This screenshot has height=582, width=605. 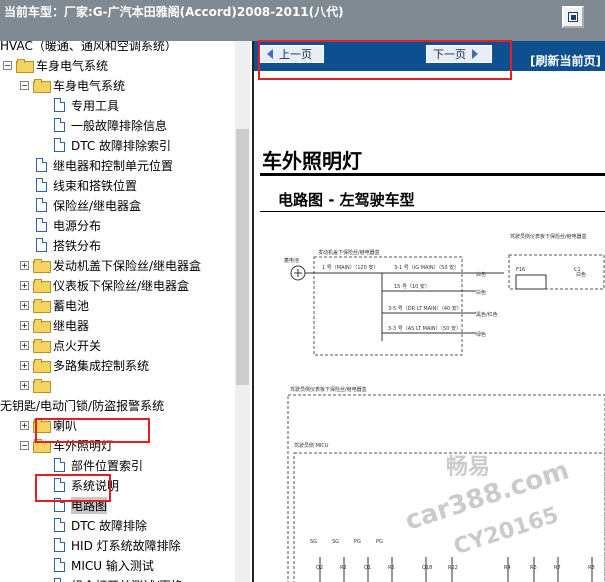 What do you see at coordinates (113, 165) in the screenshot?
I see `tree-item-label: 继电器和控制单元位置` at bounding box center [113, 165].